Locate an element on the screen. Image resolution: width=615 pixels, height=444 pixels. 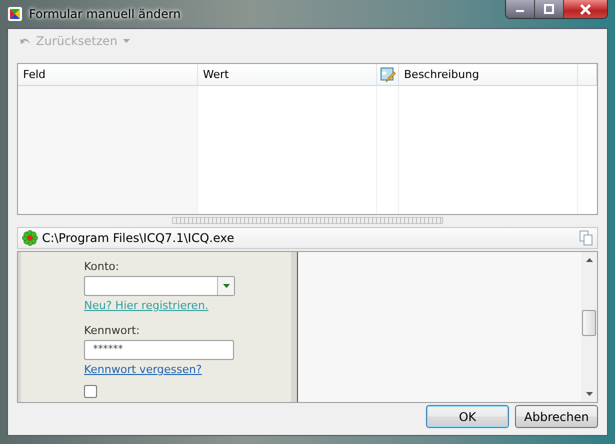
edit-note-icon is located at coordinates (388, 74).